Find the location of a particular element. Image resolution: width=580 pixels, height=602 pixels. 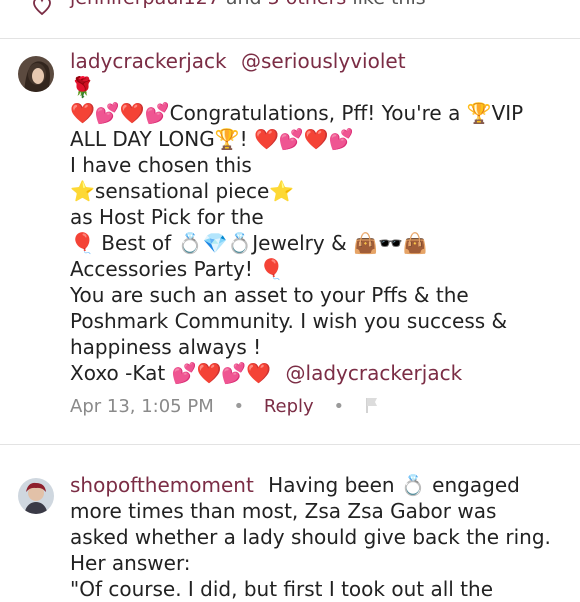

comment-header: shopofthemoment Having been 💍 engaged is located at coordinates (320, 485).